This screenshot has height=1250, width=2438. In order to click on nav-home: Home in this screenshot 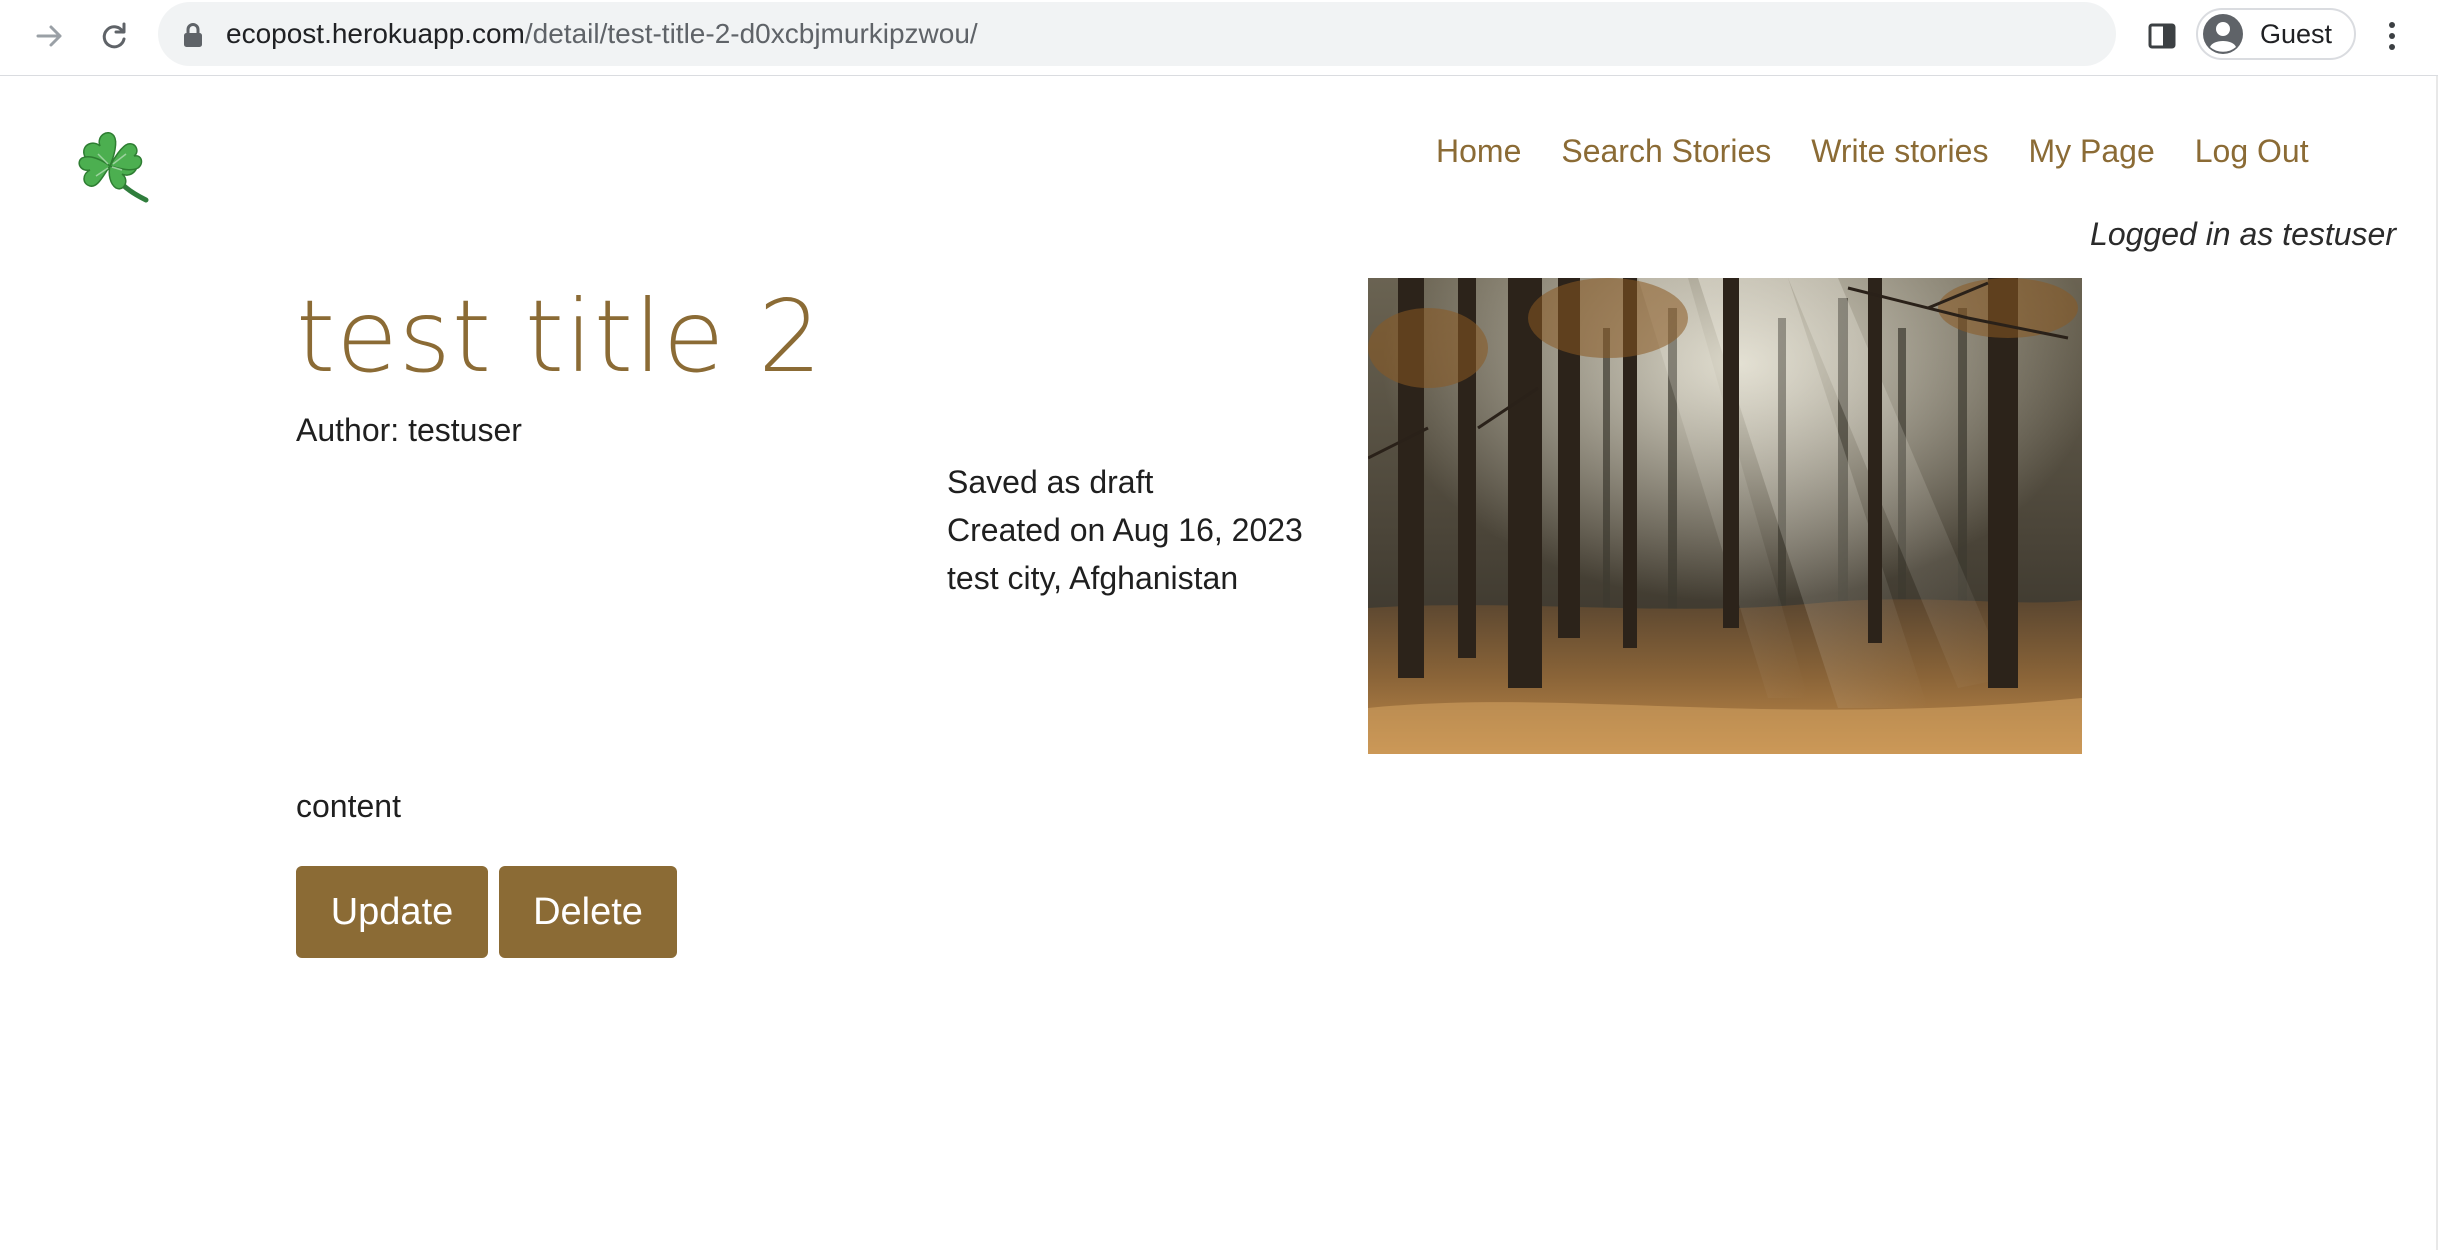, I will do `click(1478, 151)`.